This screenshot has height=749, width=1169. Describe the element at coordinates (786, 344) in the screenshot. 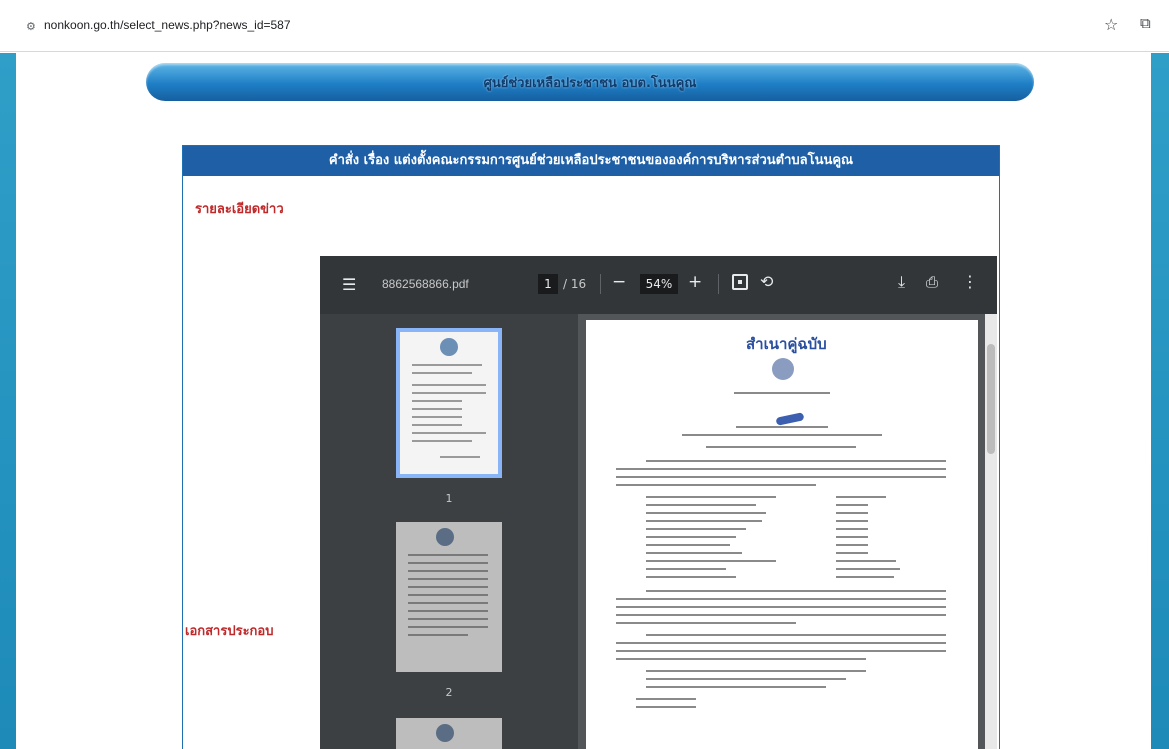

I see `copy-stamp: สำเนาคู่ฉบับ` at that location.